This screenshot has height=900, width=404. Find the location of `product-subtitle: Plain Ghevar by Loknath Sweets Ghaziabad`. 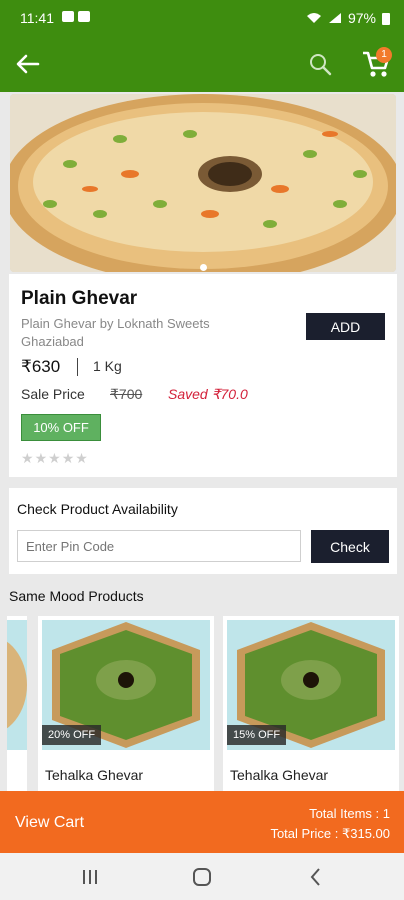

product-subtitle: Plain Ghevar by Loknath Sweets Ghaziabad is located at coordinates (115, 332).